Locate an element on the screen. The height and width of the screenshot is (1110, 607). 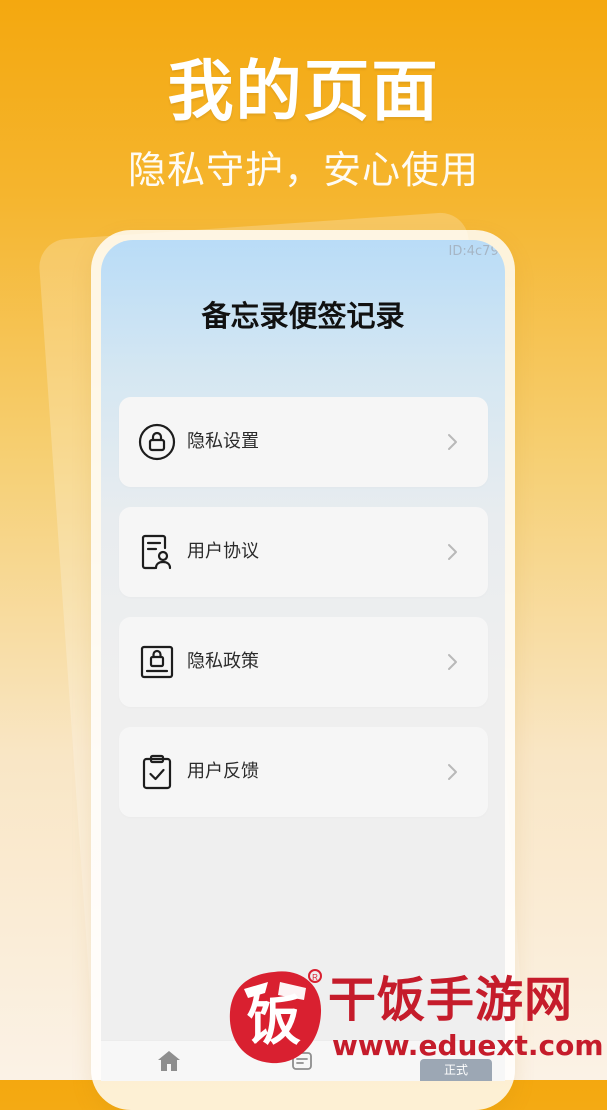
menu-label-user-agreement: 用户协议 is located at coordinates (223, 551).